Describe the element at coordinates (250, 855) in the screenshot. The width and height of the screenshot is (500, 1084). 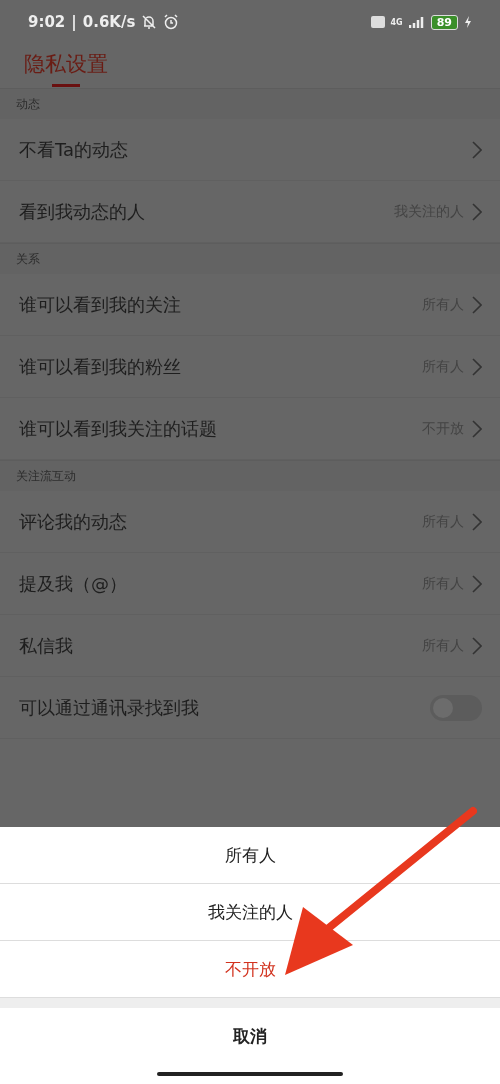
I see `sheet-option: 所有人` at that location.